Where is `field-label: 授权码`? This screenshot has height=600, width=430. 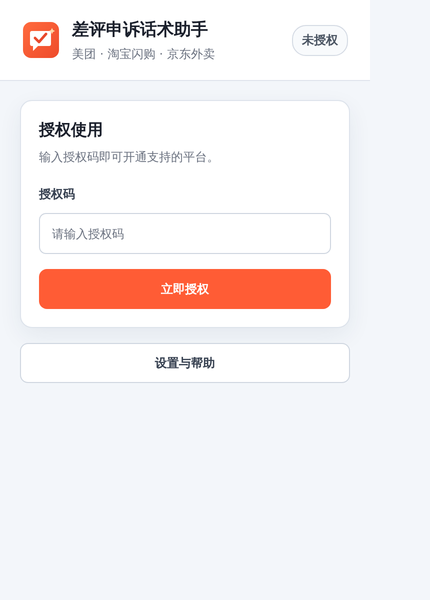
field-label: 授权码 is located at coordinates (57, 194).